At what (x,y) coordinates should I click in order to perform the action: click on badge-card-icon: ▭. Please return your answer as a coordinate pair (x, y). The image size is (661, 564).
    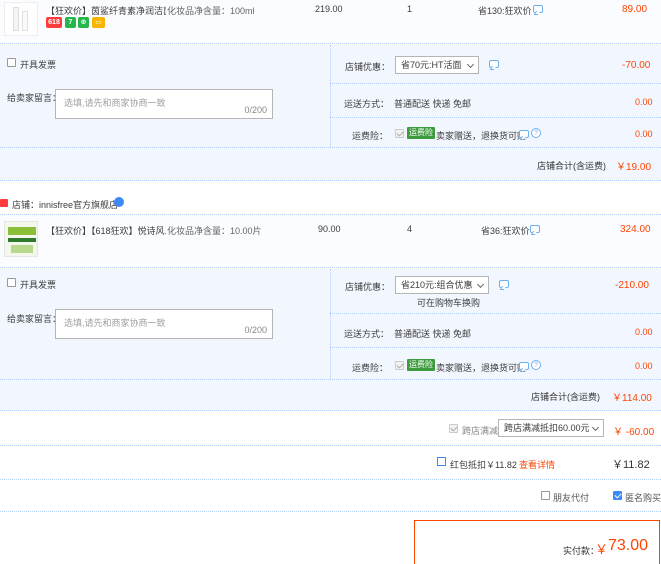
    Looking at the image, I should click on (98, 22).